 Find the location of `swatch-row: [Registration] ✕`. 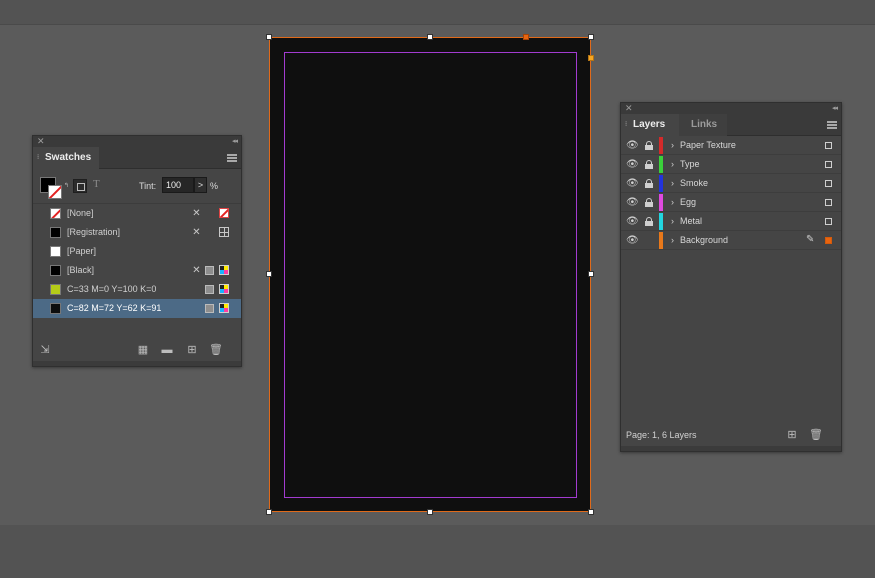

swatch-row: [Registration] ✕ is located at coordinates (137, 232).